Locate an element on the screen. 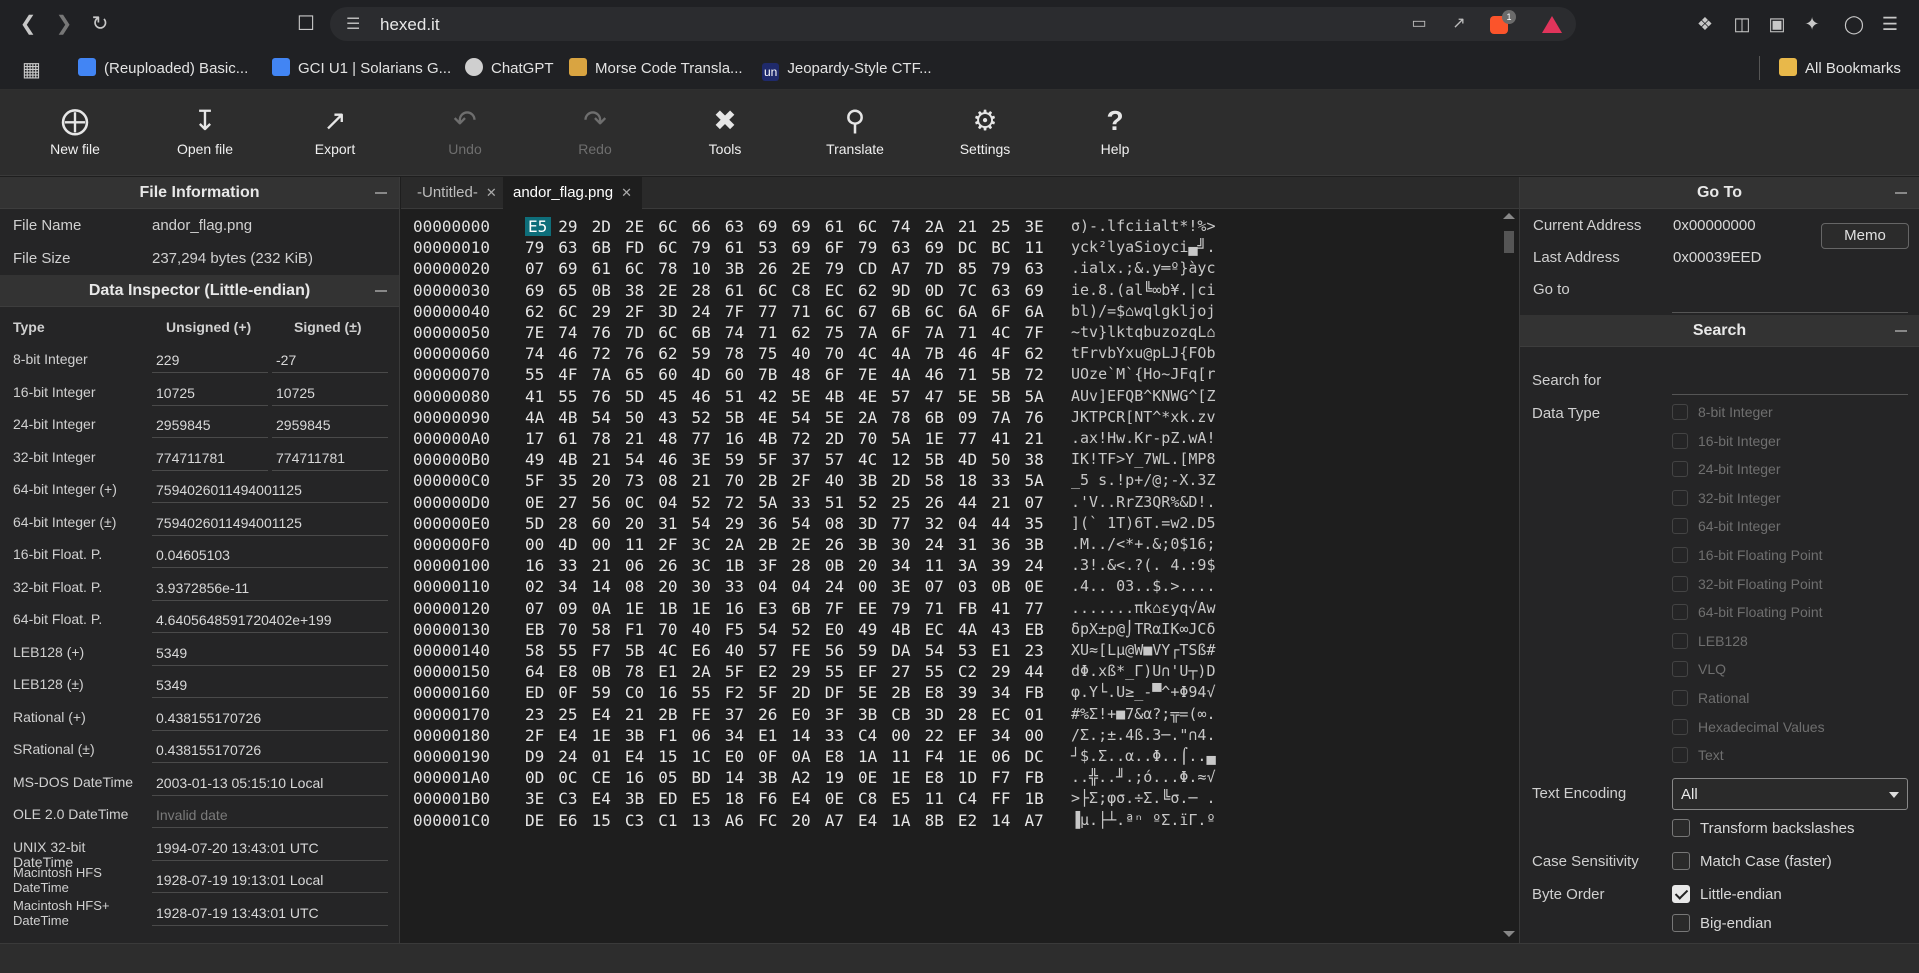 The width and height of the screenshot is (1919, 973). hex-byte: 4D is located at coordinates (971, 459).